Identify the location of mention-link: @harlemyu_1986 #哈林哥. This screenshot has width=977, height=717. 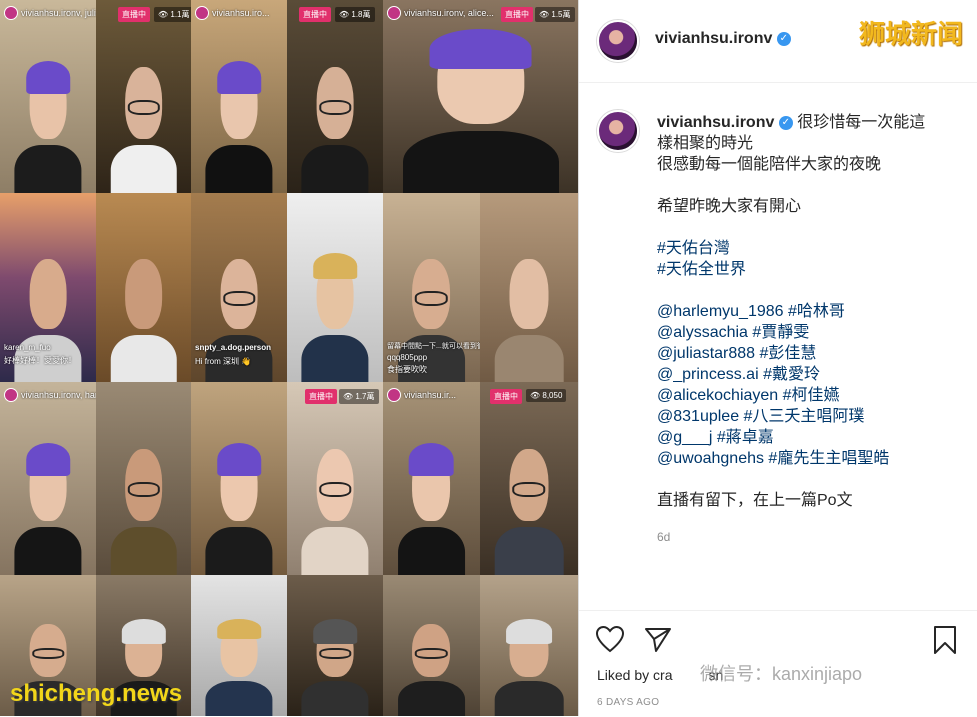
(807, 311).